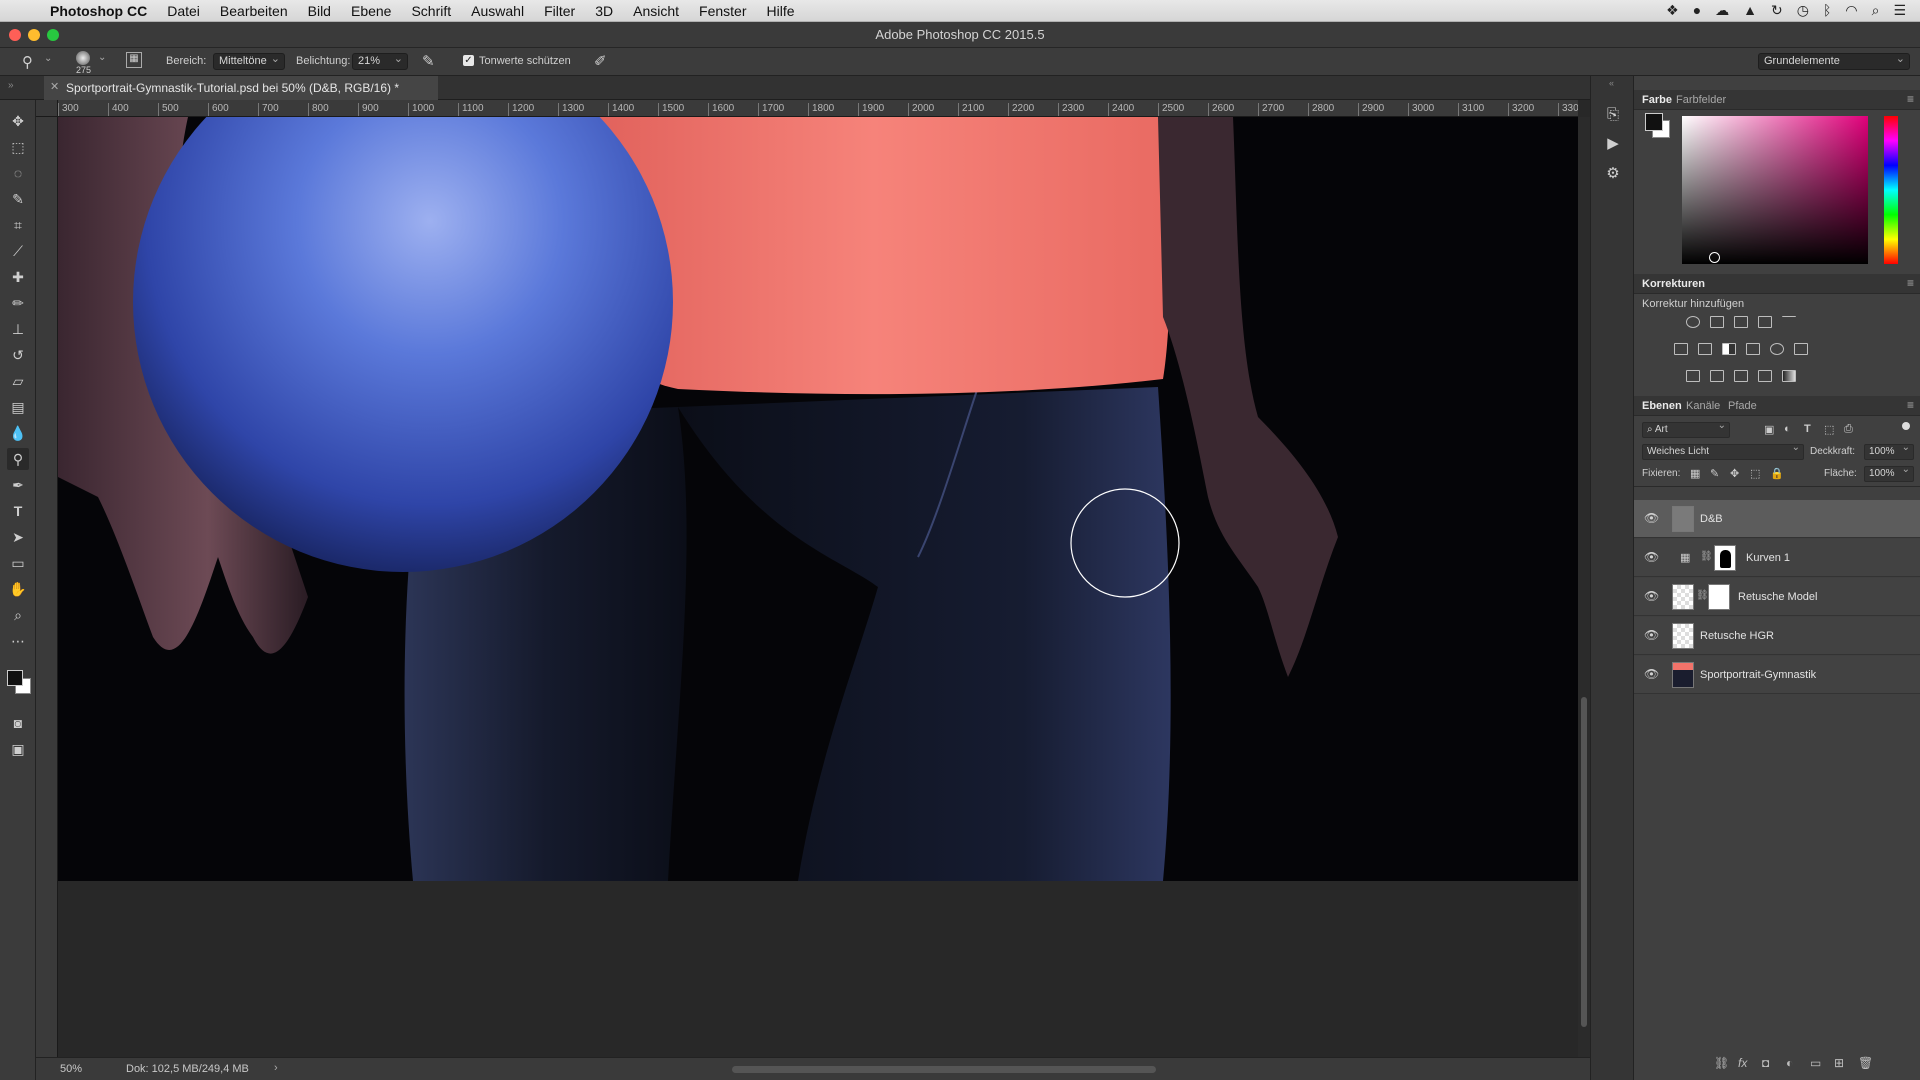 The height and width of the screenshot is (1080, 1920). What do you see at coordinates (18, 563) in the screenshot?
I see `rectangle-tool-icon: ▭` at bounding box center [18, 563].